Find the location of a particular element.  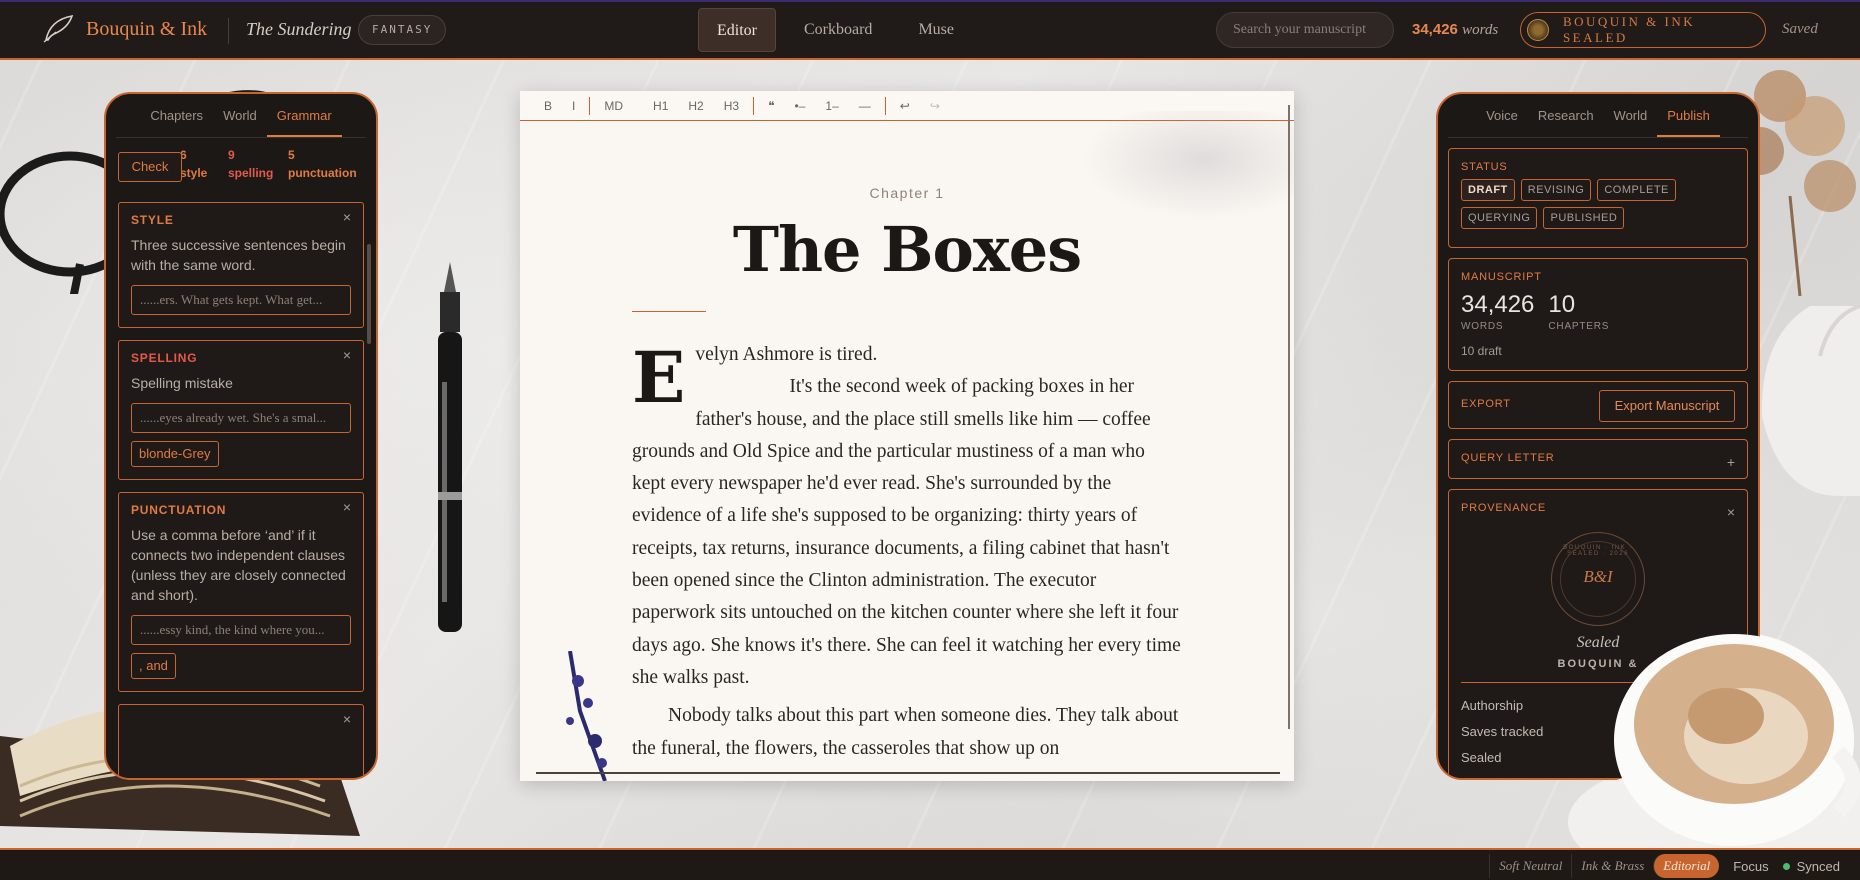

status-revising: REVISING is located at coordinates (1556, 190).